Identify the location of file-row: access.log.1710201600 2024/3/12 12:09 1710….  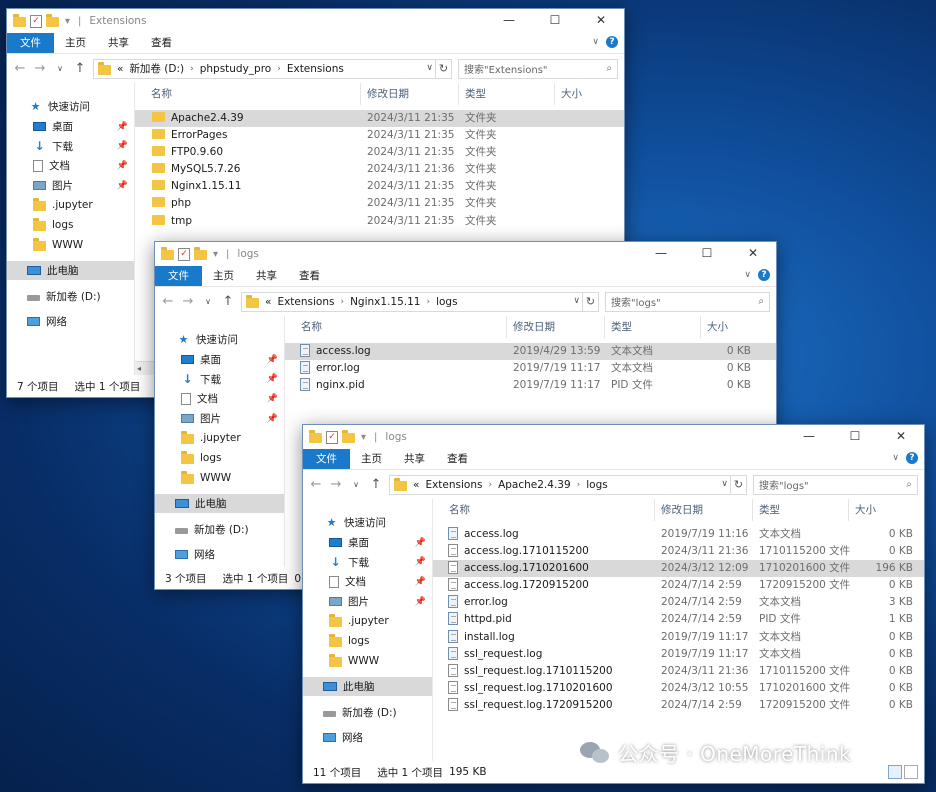
(678, 569).